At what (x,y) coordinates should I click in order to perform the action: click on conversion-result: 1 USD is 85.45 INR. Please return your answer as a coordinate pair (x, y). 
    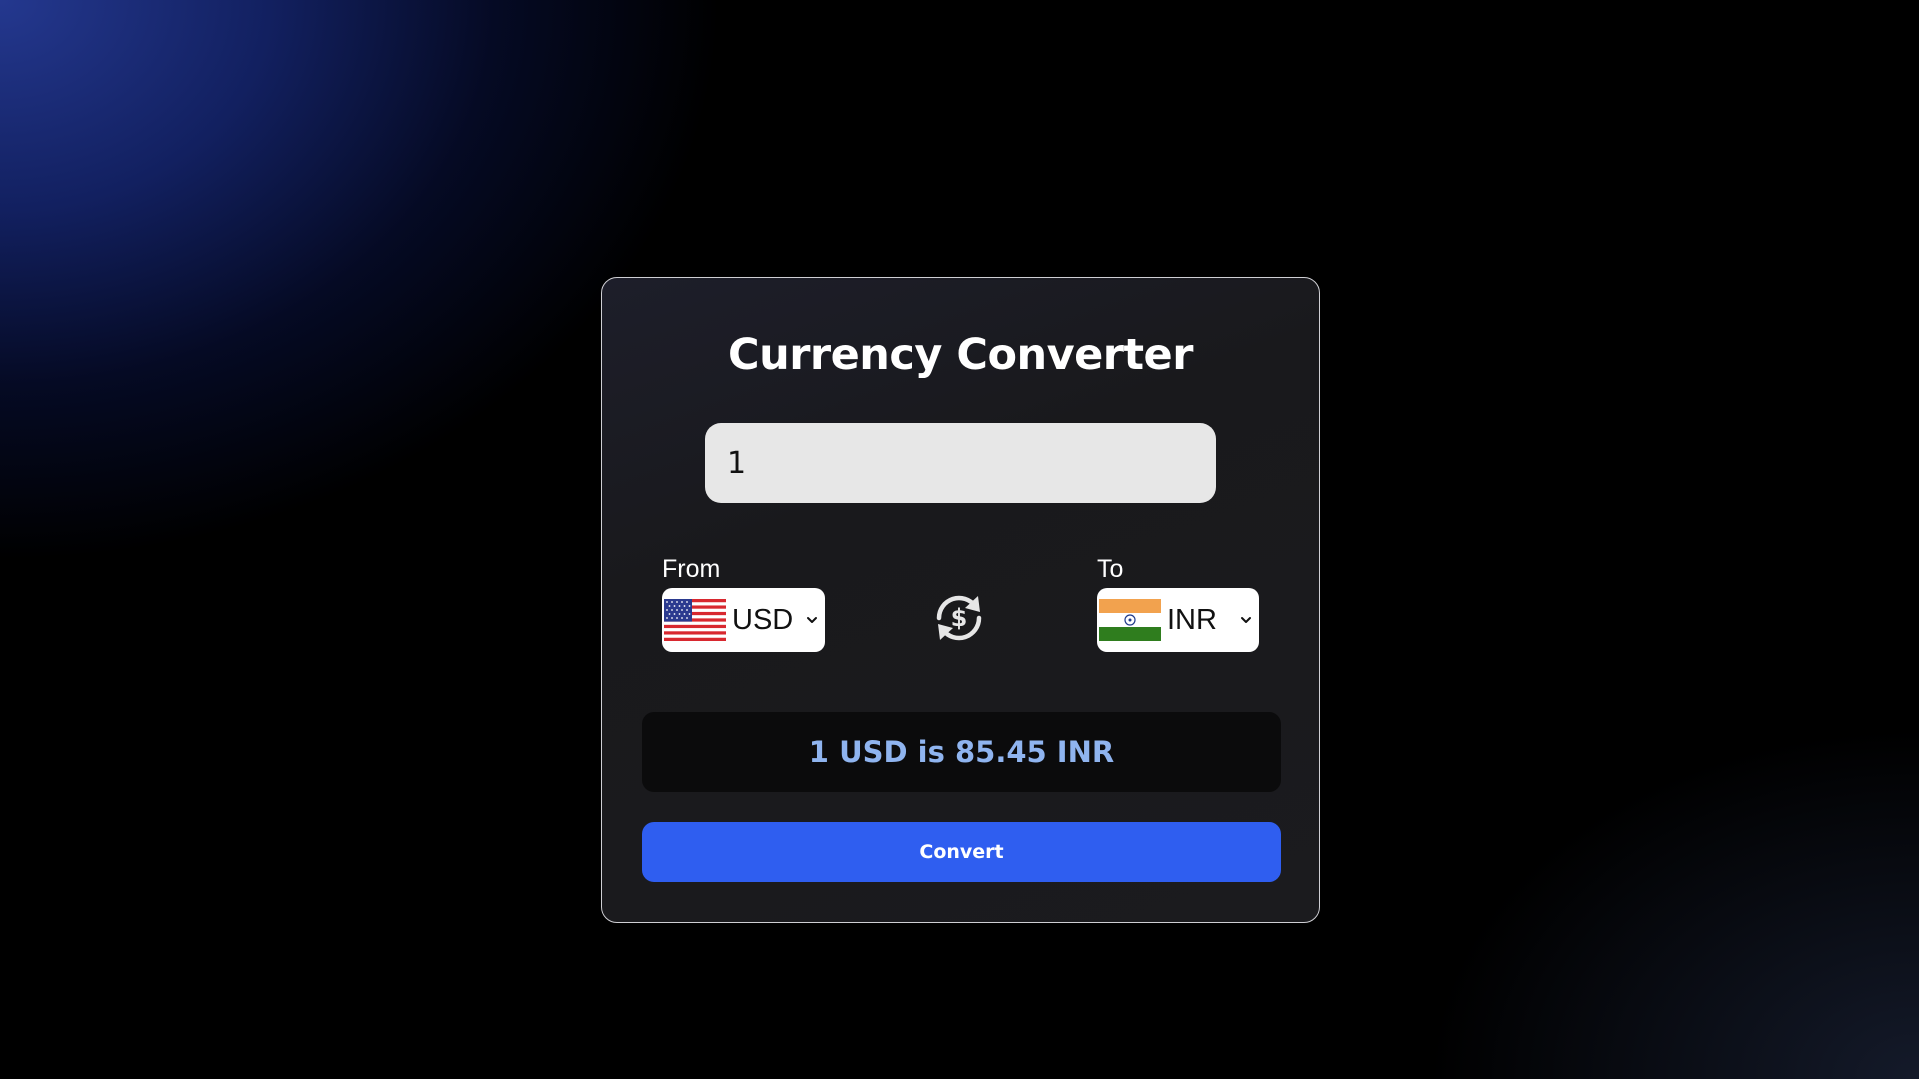
    Looking at the image, I should click on (961, 752).